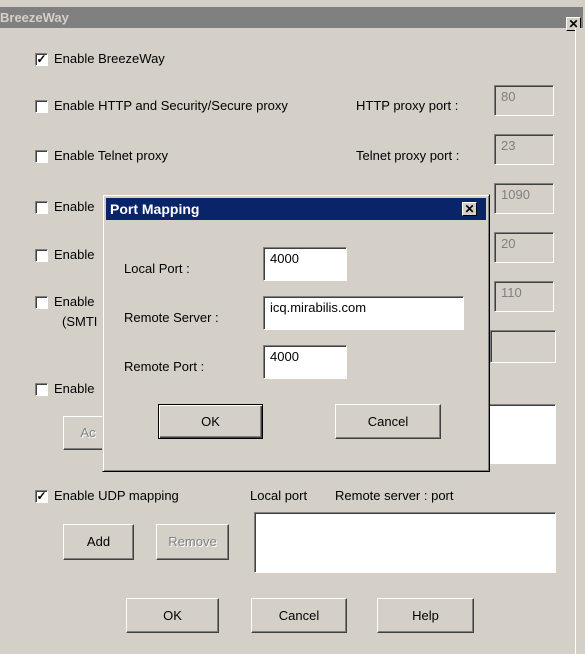  I want to click on help-button: Help, so click(425, 615).